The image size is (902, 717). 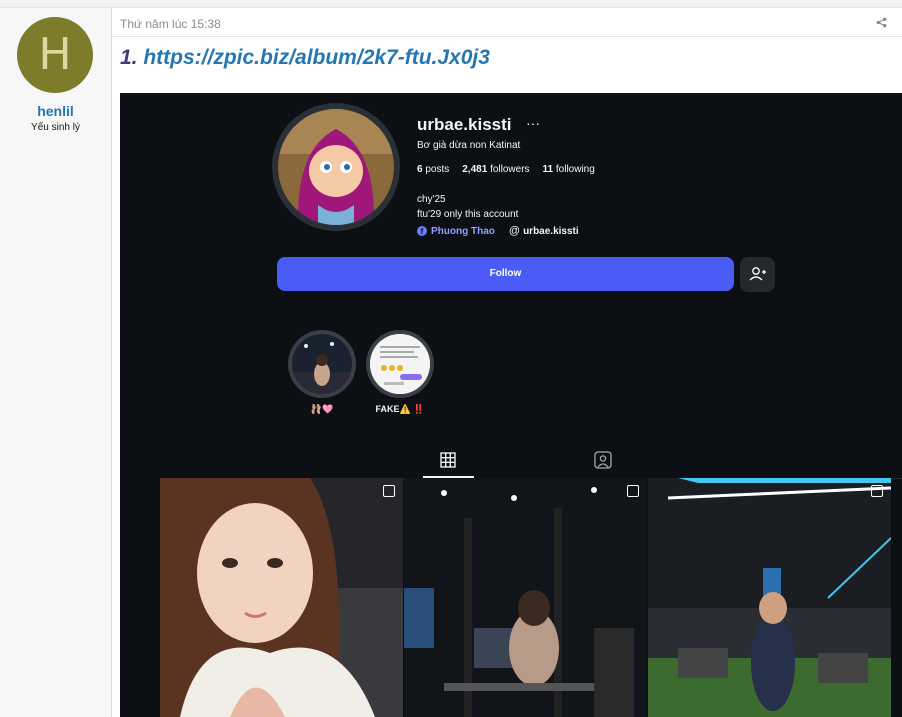 What do you see at coordinates (468, 214) in the screenshot?
I see `bio-line: ftu'29 only this account` at bounding box center [468, 214].